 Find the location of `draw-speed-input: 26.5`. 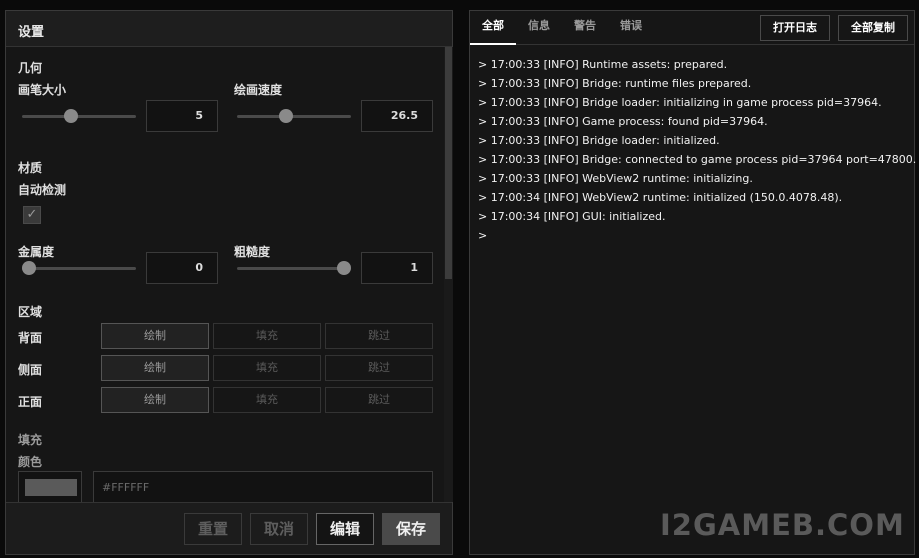

draw-speed-input: 26.5 is located at coordinates (397, 116).